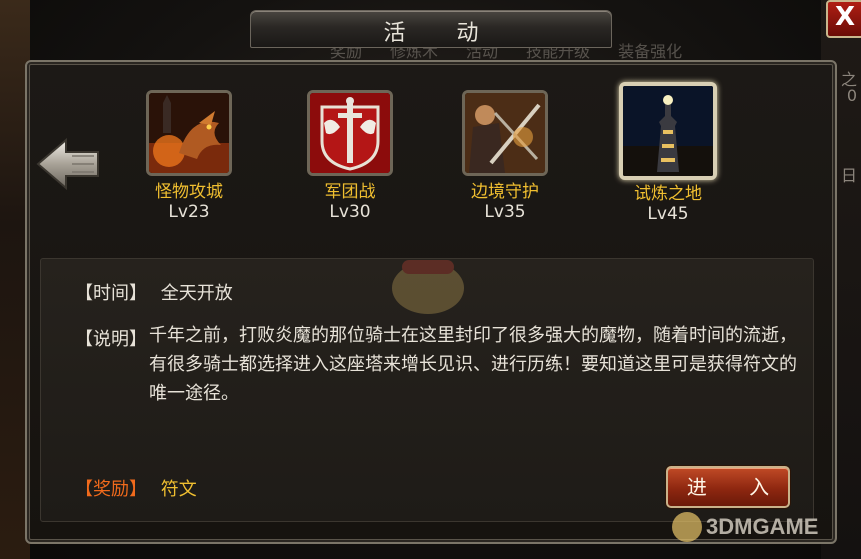 The image size is (861, 559). I want to click on time-label: 【时间】, so click(111, 293).